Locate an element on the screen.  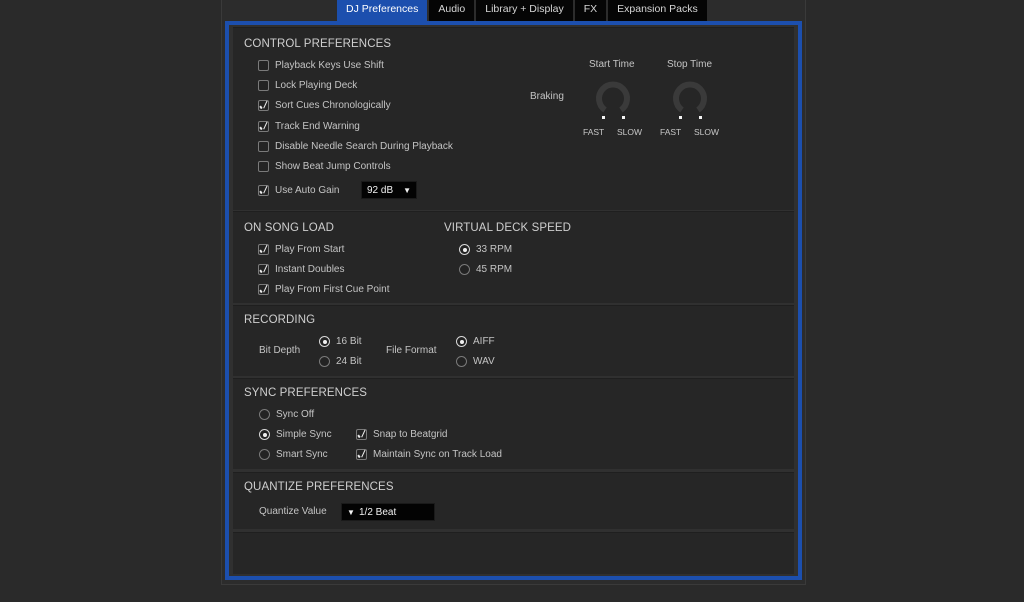
radio-wav: WAV is located at coordinates (475, 361).